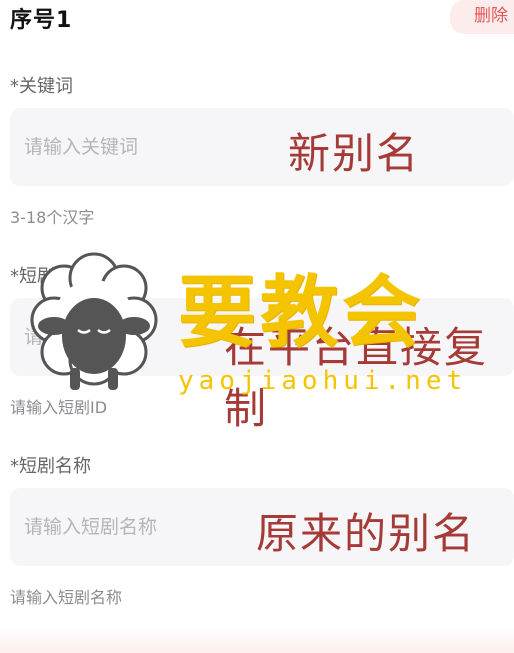  Describe the element at coordinates (50, 466) in the screenshot. I see `drama-name-label: *短剧名称` at that location.